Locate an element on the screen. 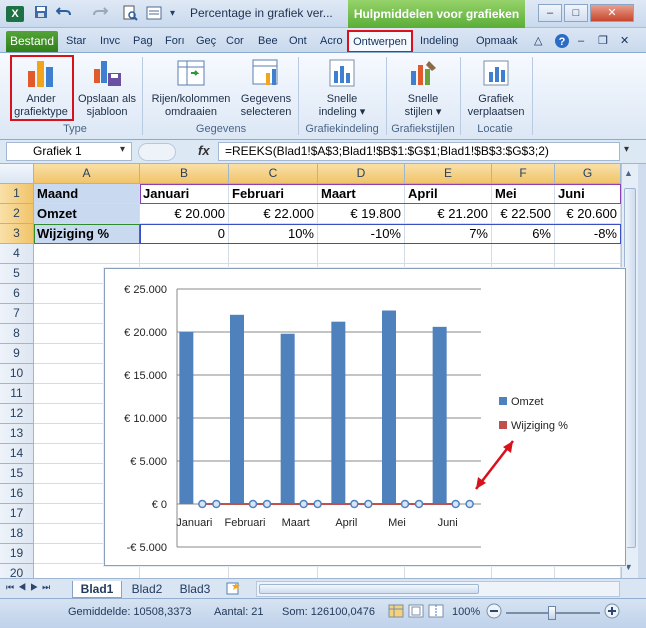 The height and width of the screenshot is (628, 646). bar-omzet is located at coordinates (338, 412).